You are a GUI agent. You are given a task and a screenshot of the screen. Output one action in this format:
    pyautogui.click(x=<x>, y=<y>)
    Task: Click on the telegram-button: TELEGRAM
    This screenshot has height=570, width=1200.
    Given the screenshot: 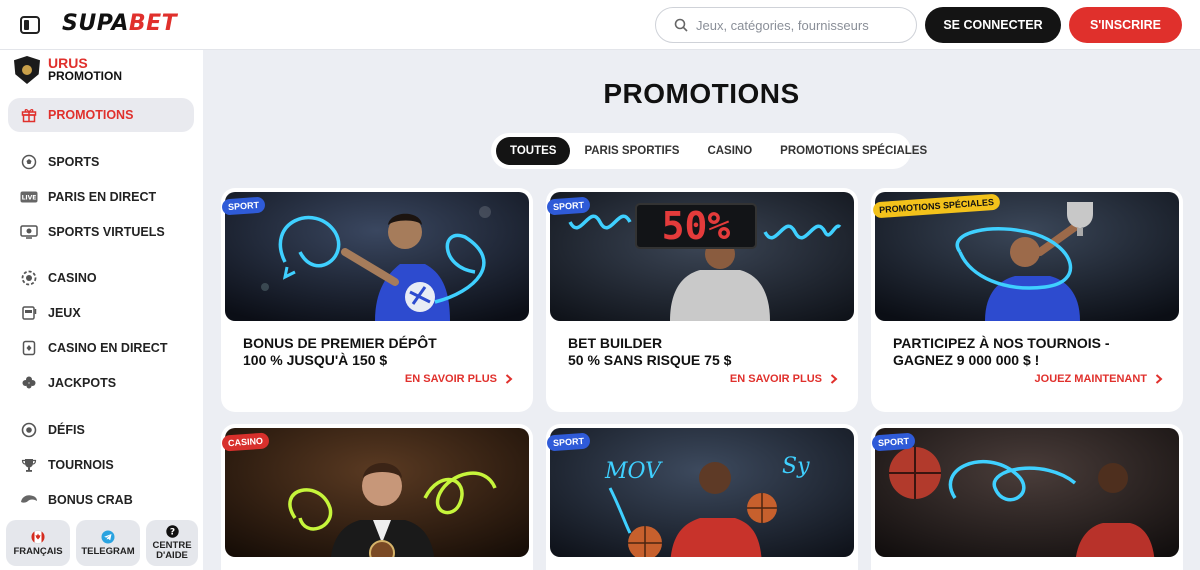 What is the action you would take?
    pyautogui.click(x=108, y=543)
    